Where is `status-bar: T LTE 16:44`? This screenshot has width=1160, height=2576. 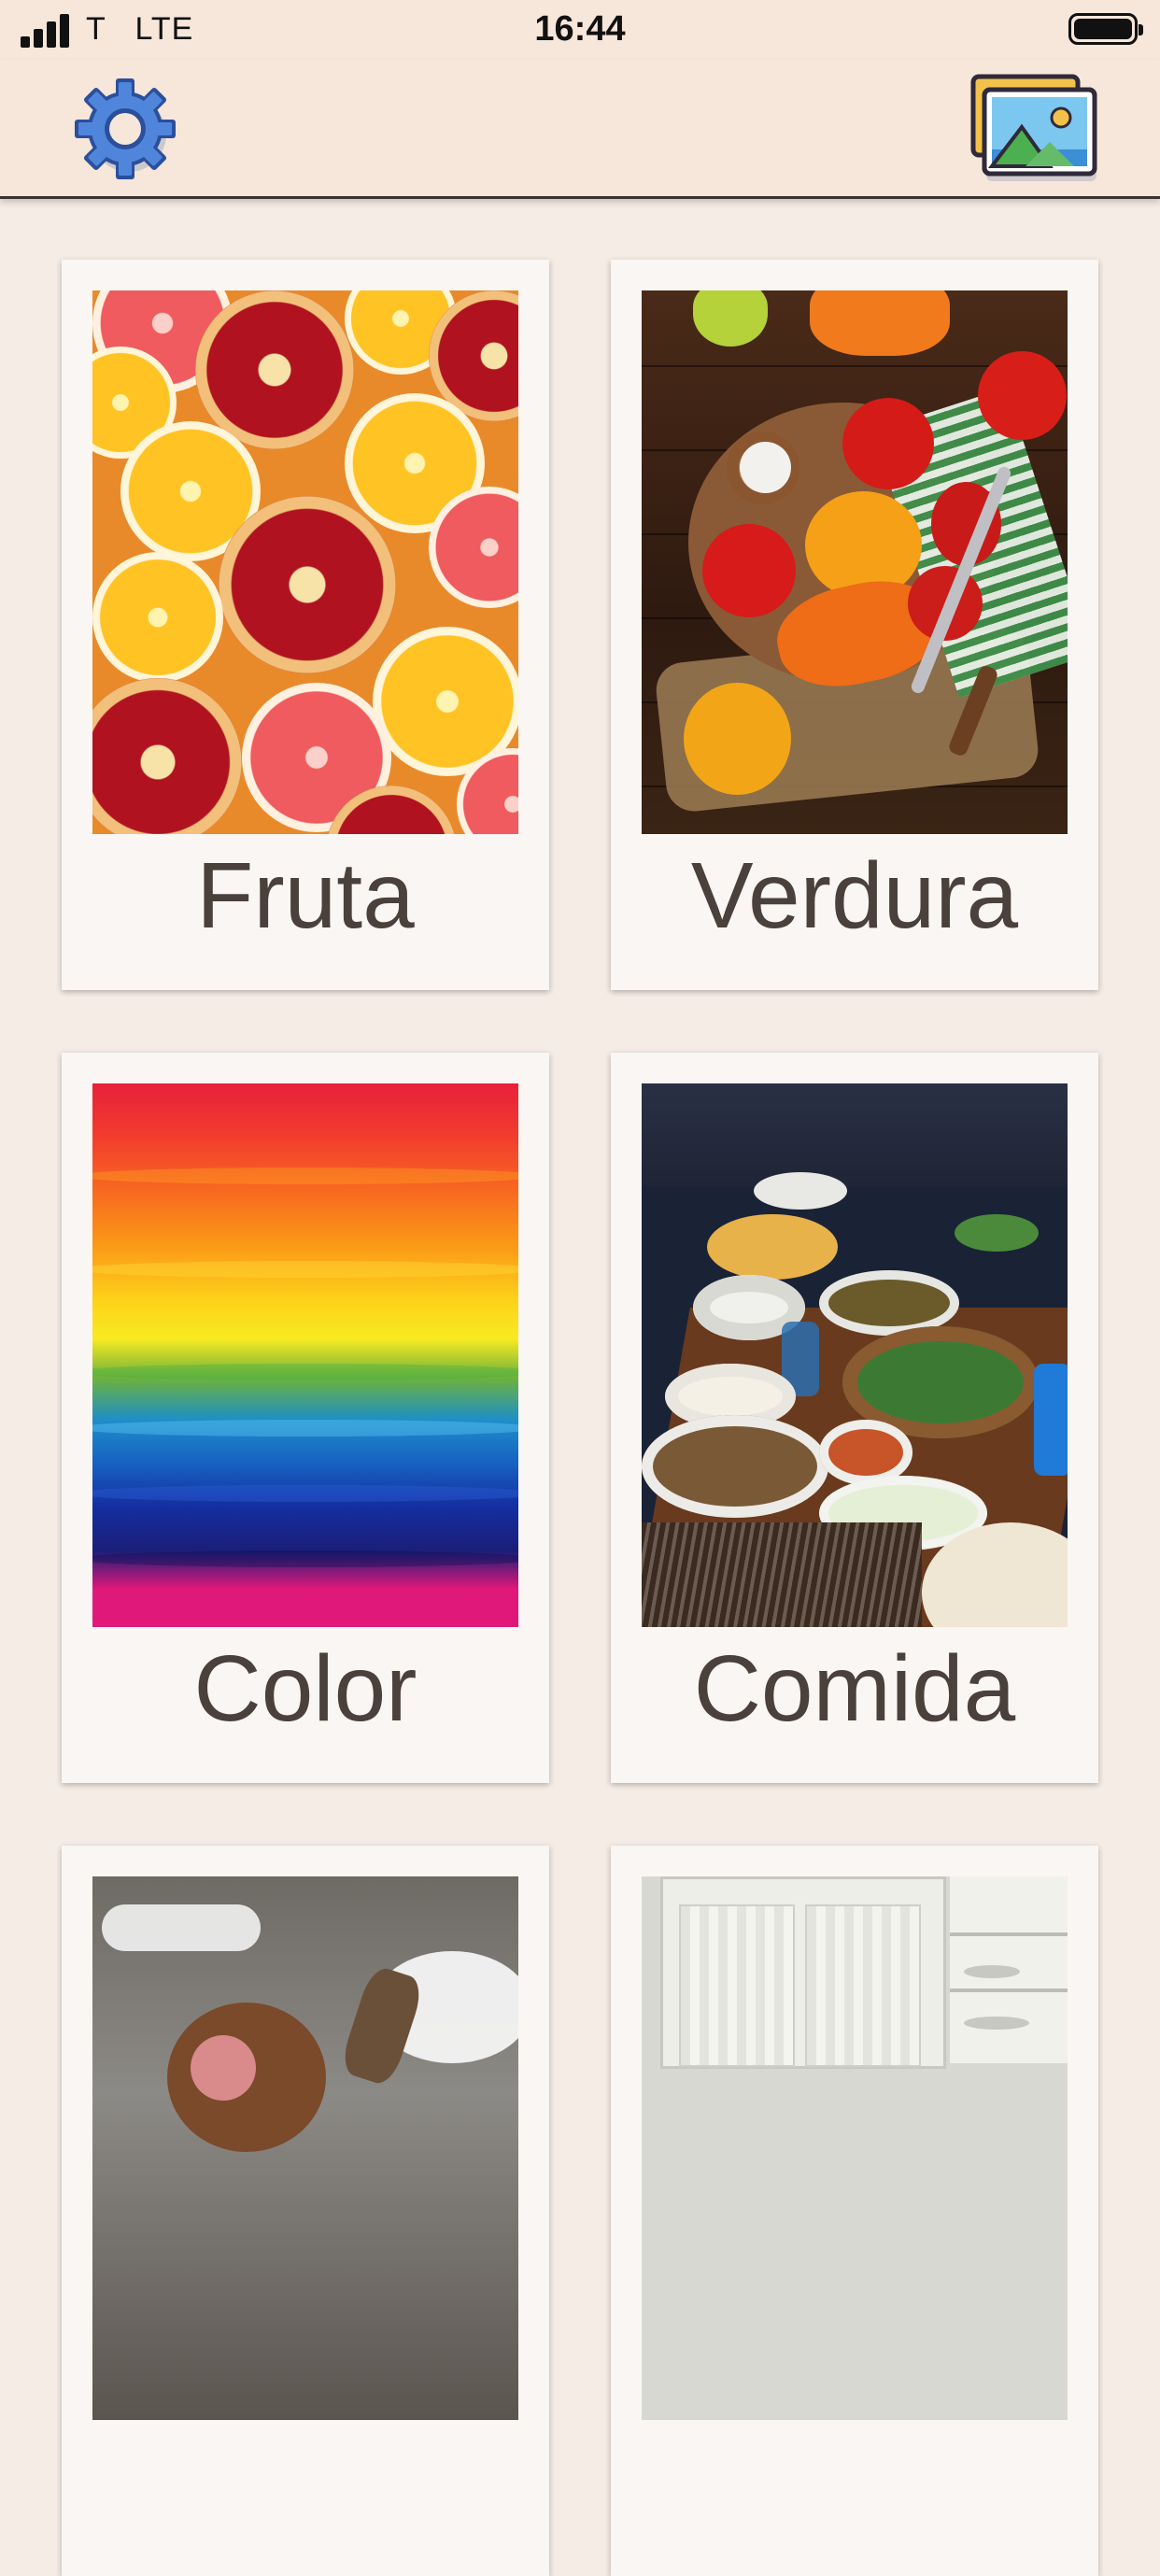
status-bar: T LTE 16:44 is located at coordinates (580, 30).